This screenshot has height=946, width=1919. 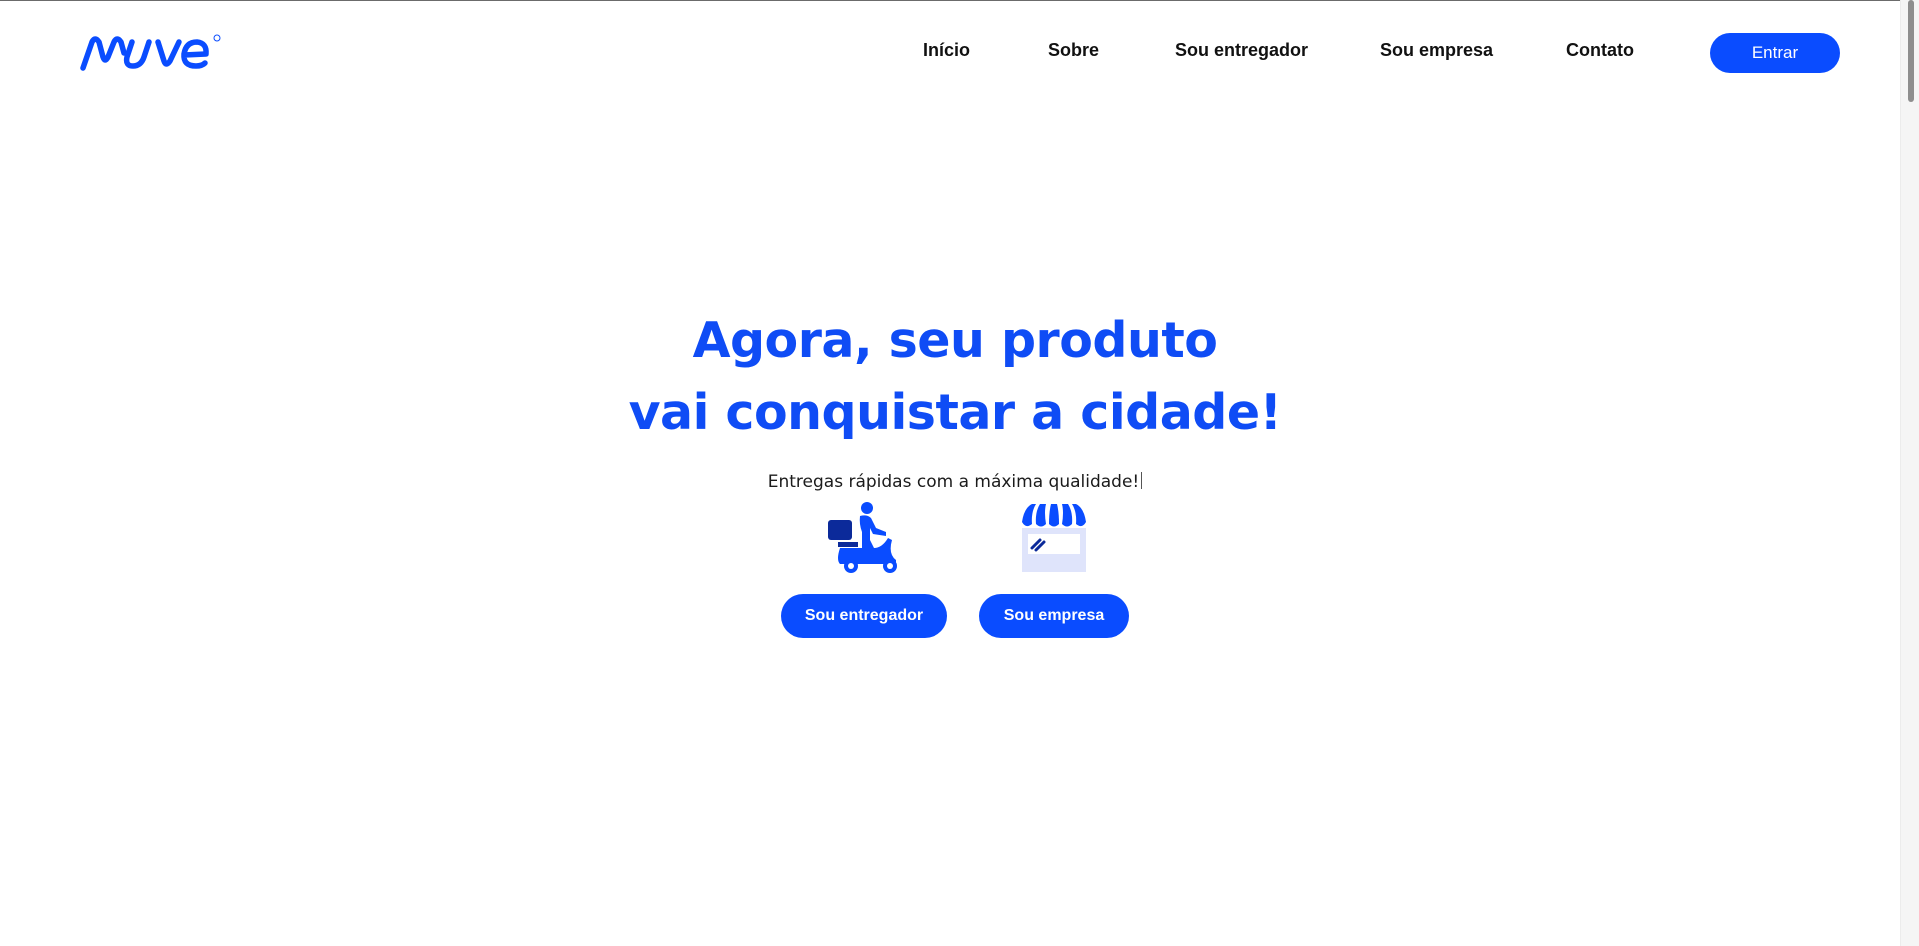 What do you see at coordinates (1909, 473) in the screenshot?
I see `vertical-scrollbar` at bounding box center [1909, 473].